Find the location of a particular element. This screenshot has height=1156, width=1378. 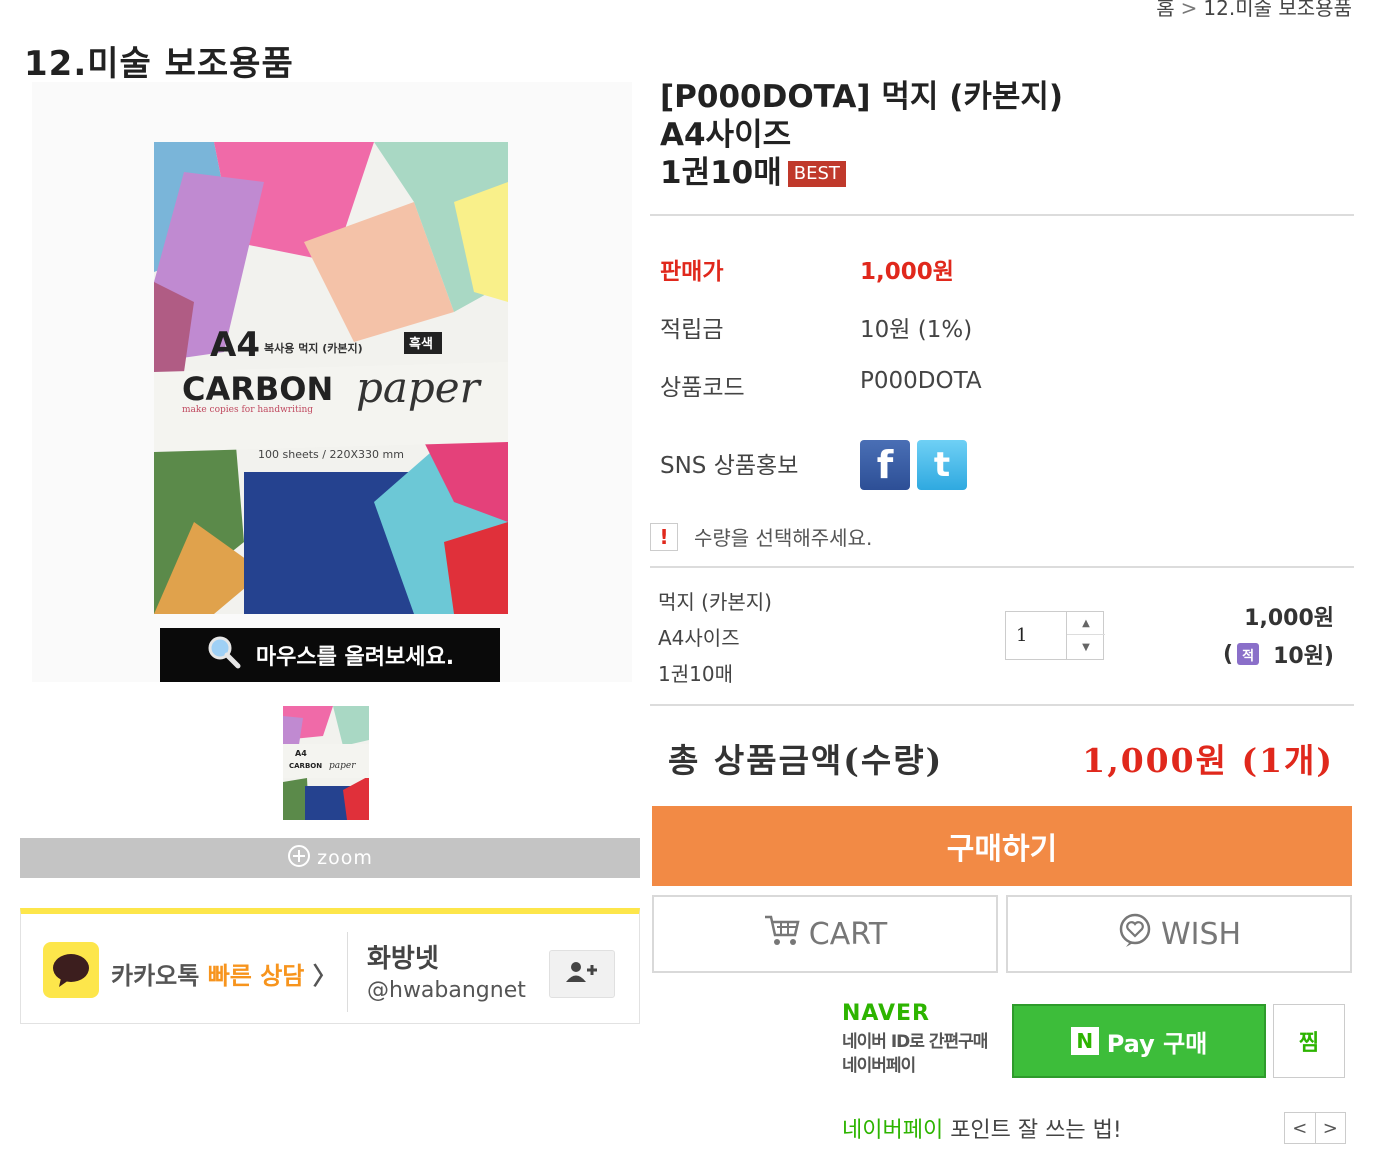

category-title: 12.미술 보조용품 is located at coordinates (159, 64).